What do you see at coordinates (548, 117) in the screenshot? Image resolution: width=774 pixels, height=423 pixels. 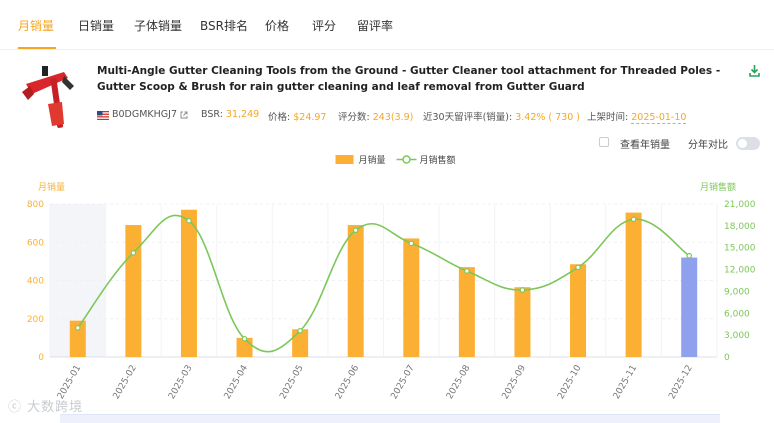 I see `review-rate-value: 3.42% ( 730 )` at bounding box center [548, 117].